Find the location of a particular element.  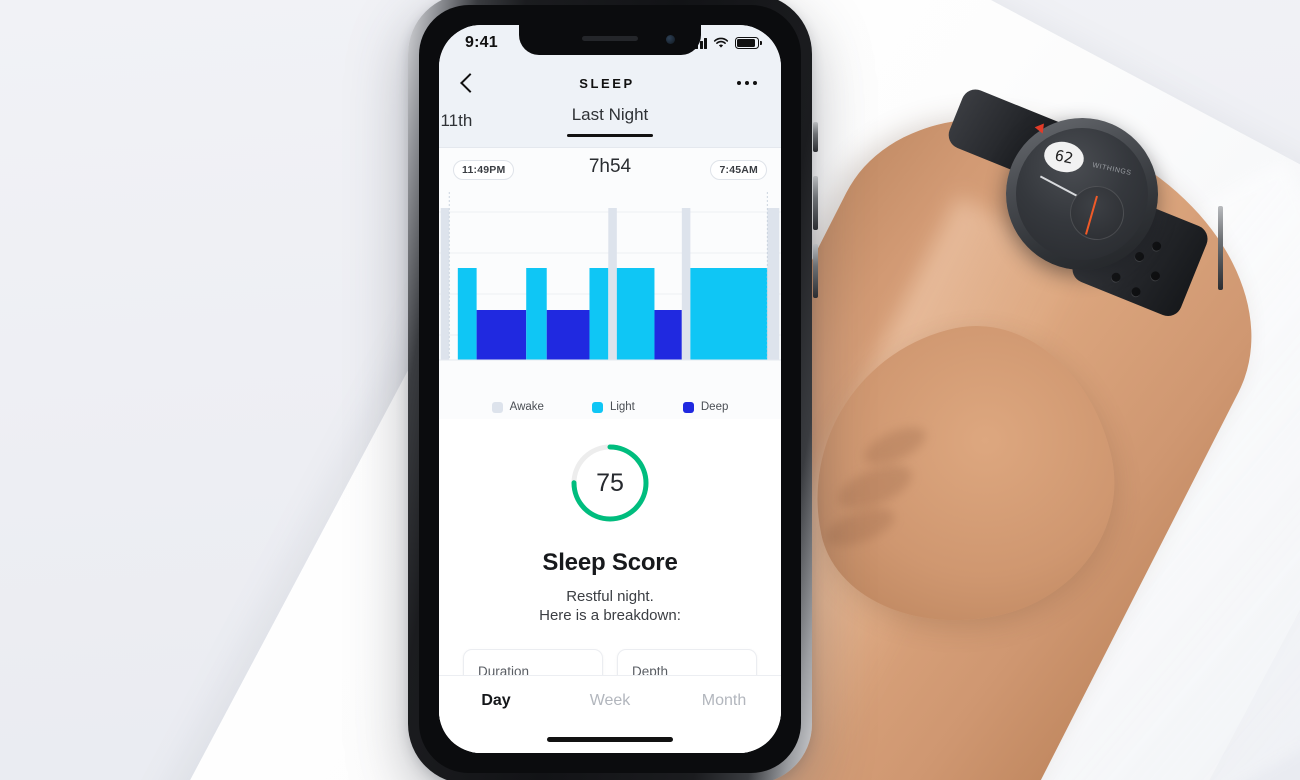

sleep-start-time: 11:49PM is located at coordinates (484, 170).